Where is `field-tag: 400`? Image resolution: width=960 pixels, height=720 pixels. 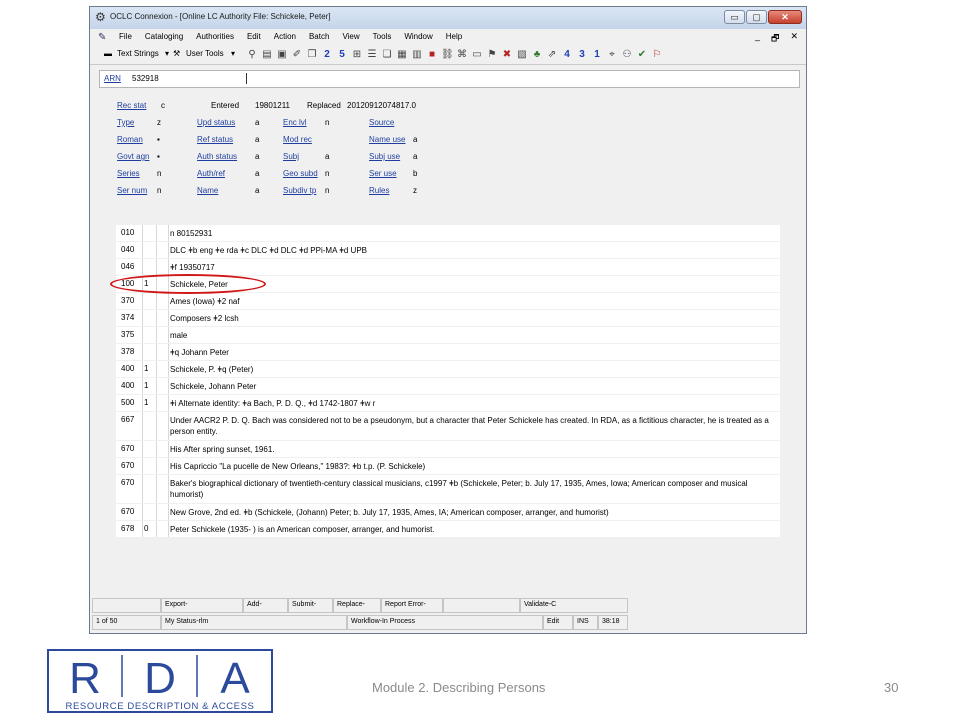 field-tag: 400 is located at coordinates (127, 385).